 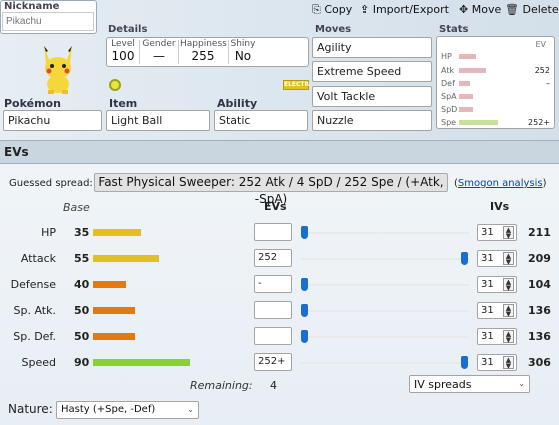 I want to click on ev-input-sp-atk, so click(x=273, y=310).